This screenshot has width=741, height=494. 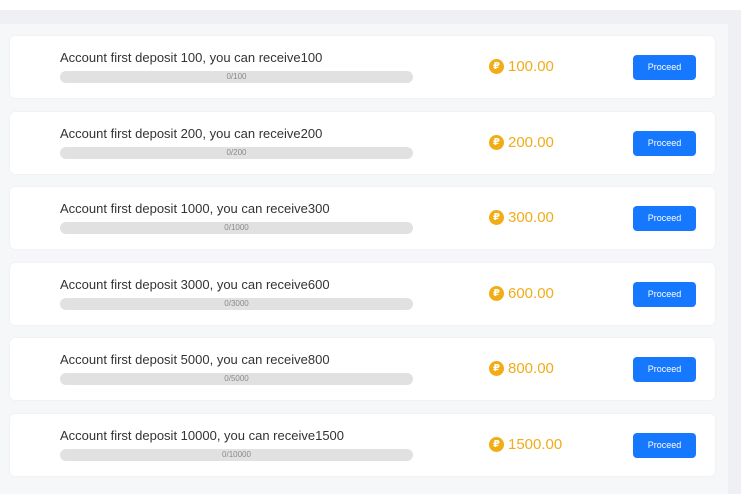 I want to click on progress-bar: 0/100, so click(x=236, y=77).